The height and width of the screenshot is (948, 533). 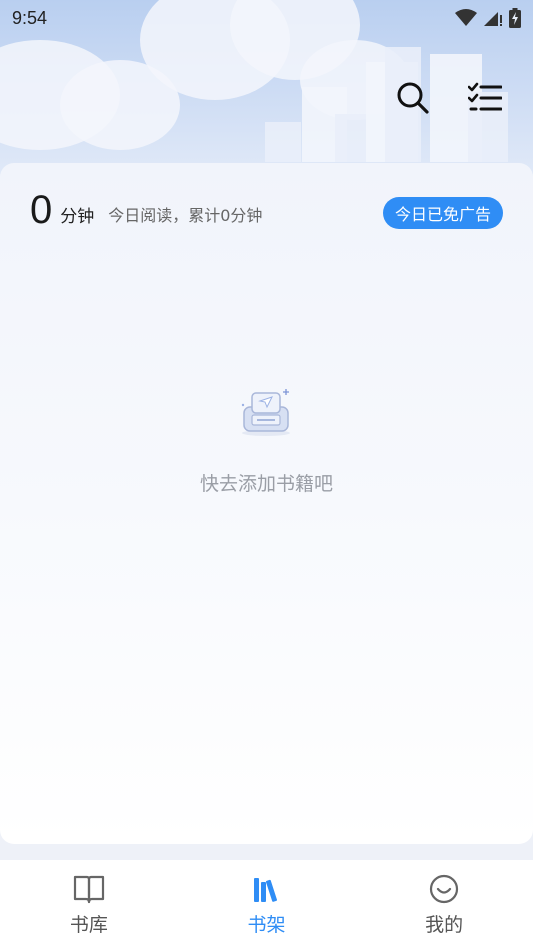 I want to click on reading-stats: 0 分钟 今日阅读，累计0分钟 今日已免广告, so click(x=266, y=210).